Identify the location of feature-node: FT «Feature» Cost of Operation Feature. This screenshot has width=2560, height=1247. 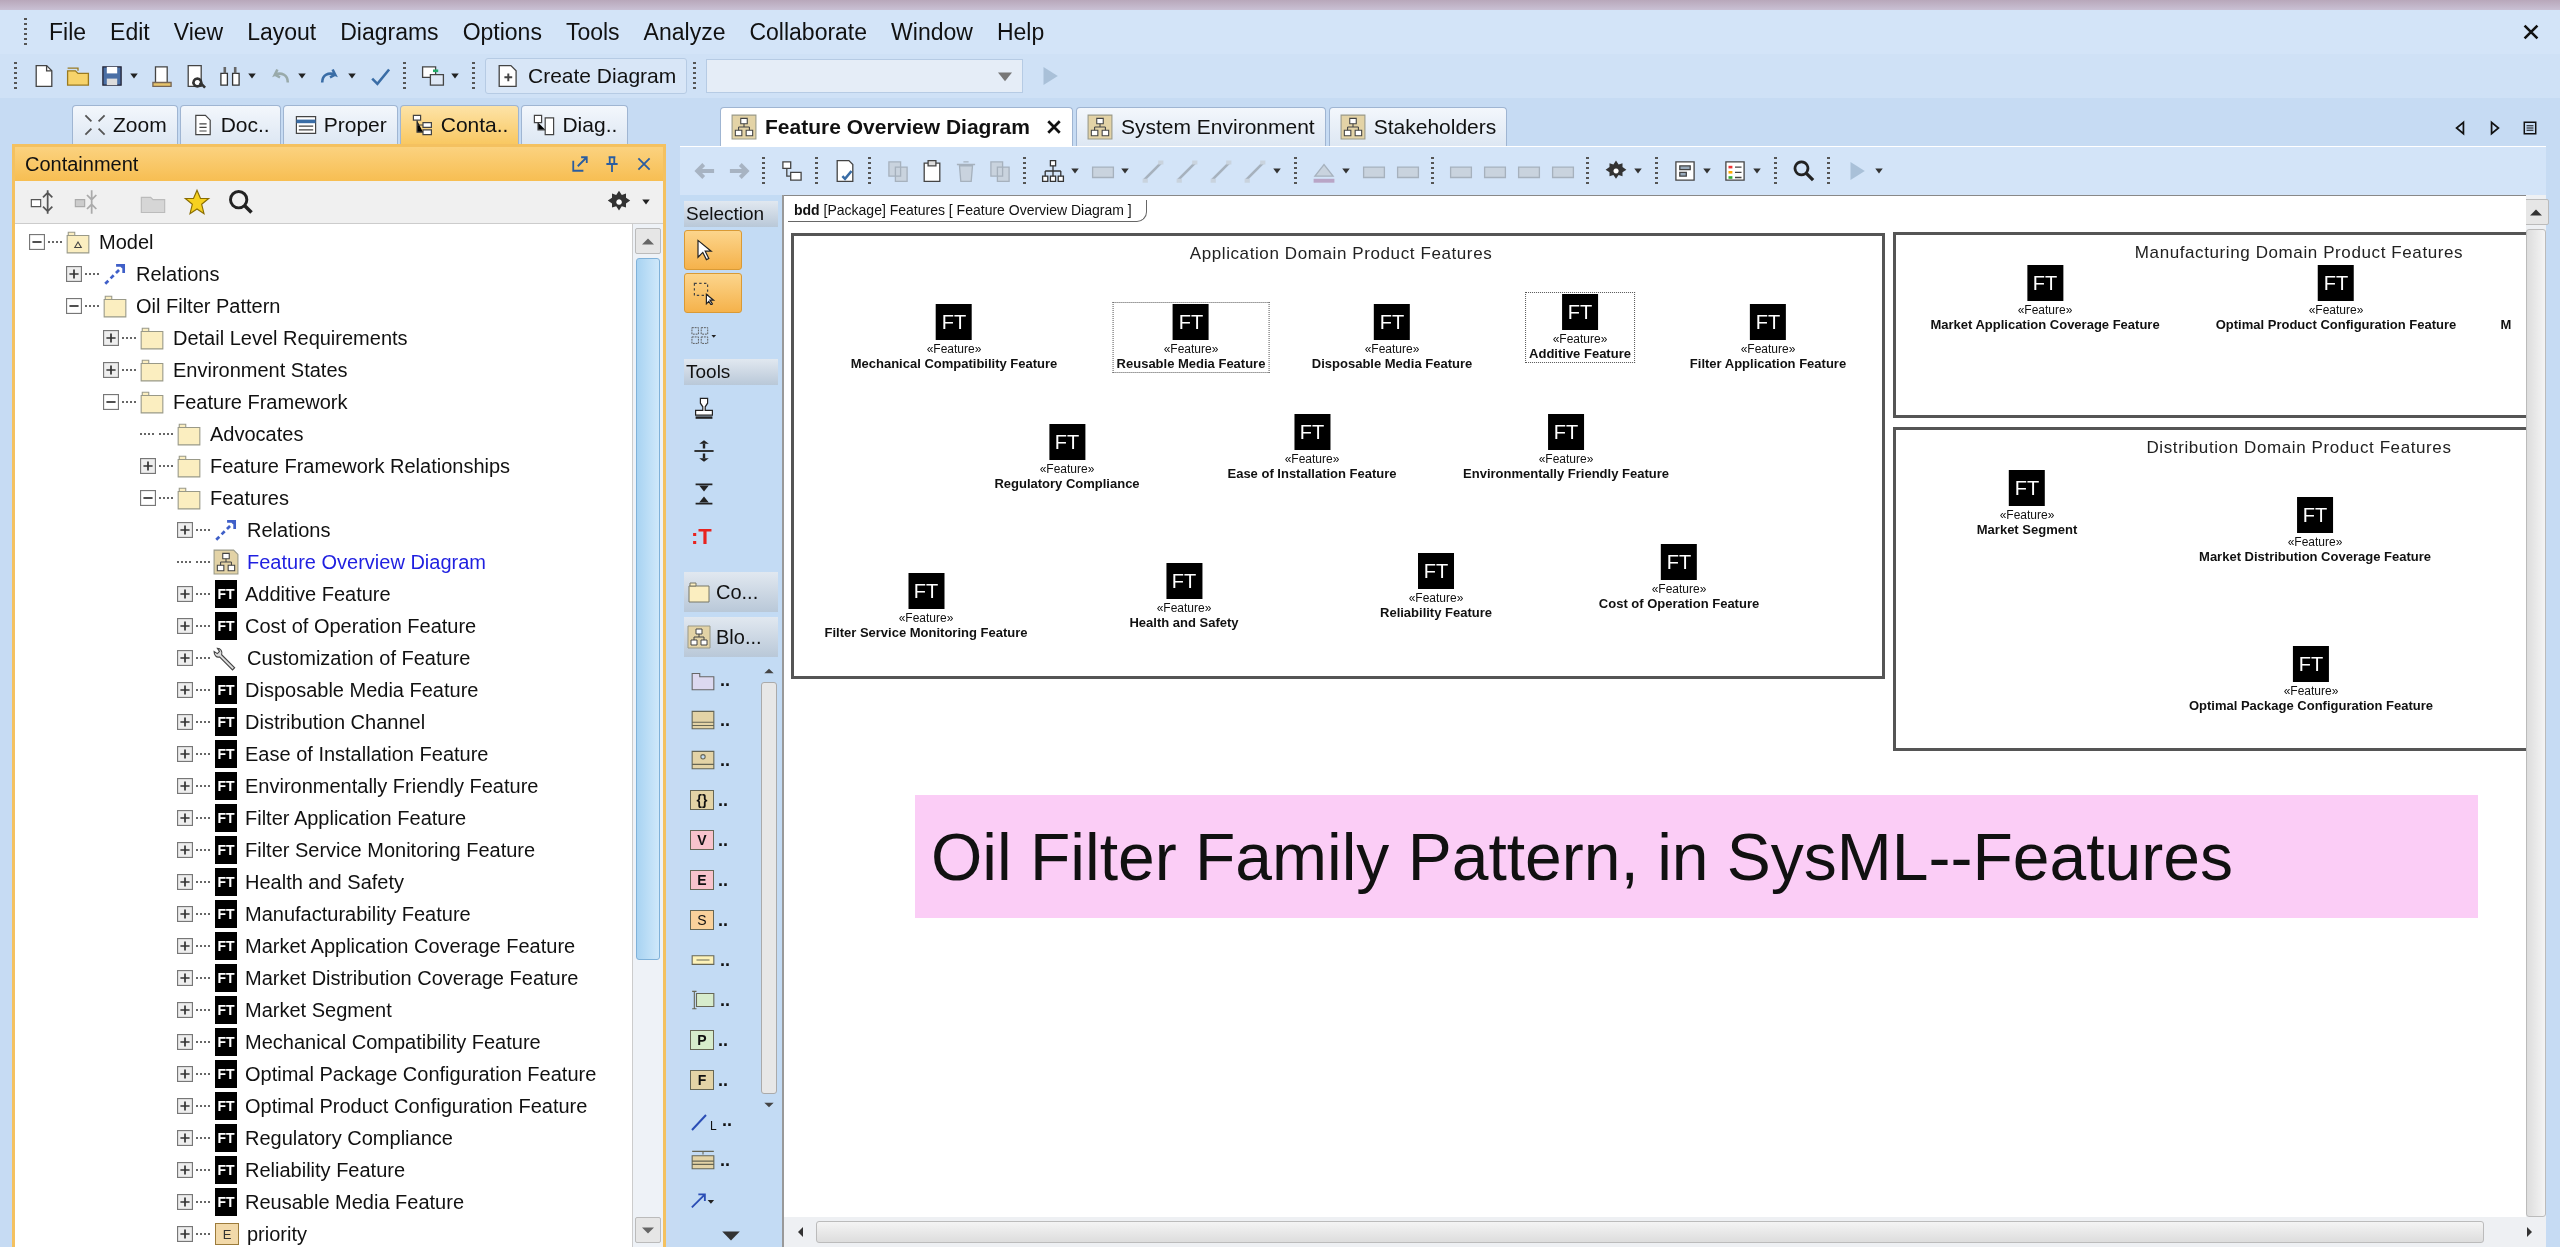
(1679, 577).